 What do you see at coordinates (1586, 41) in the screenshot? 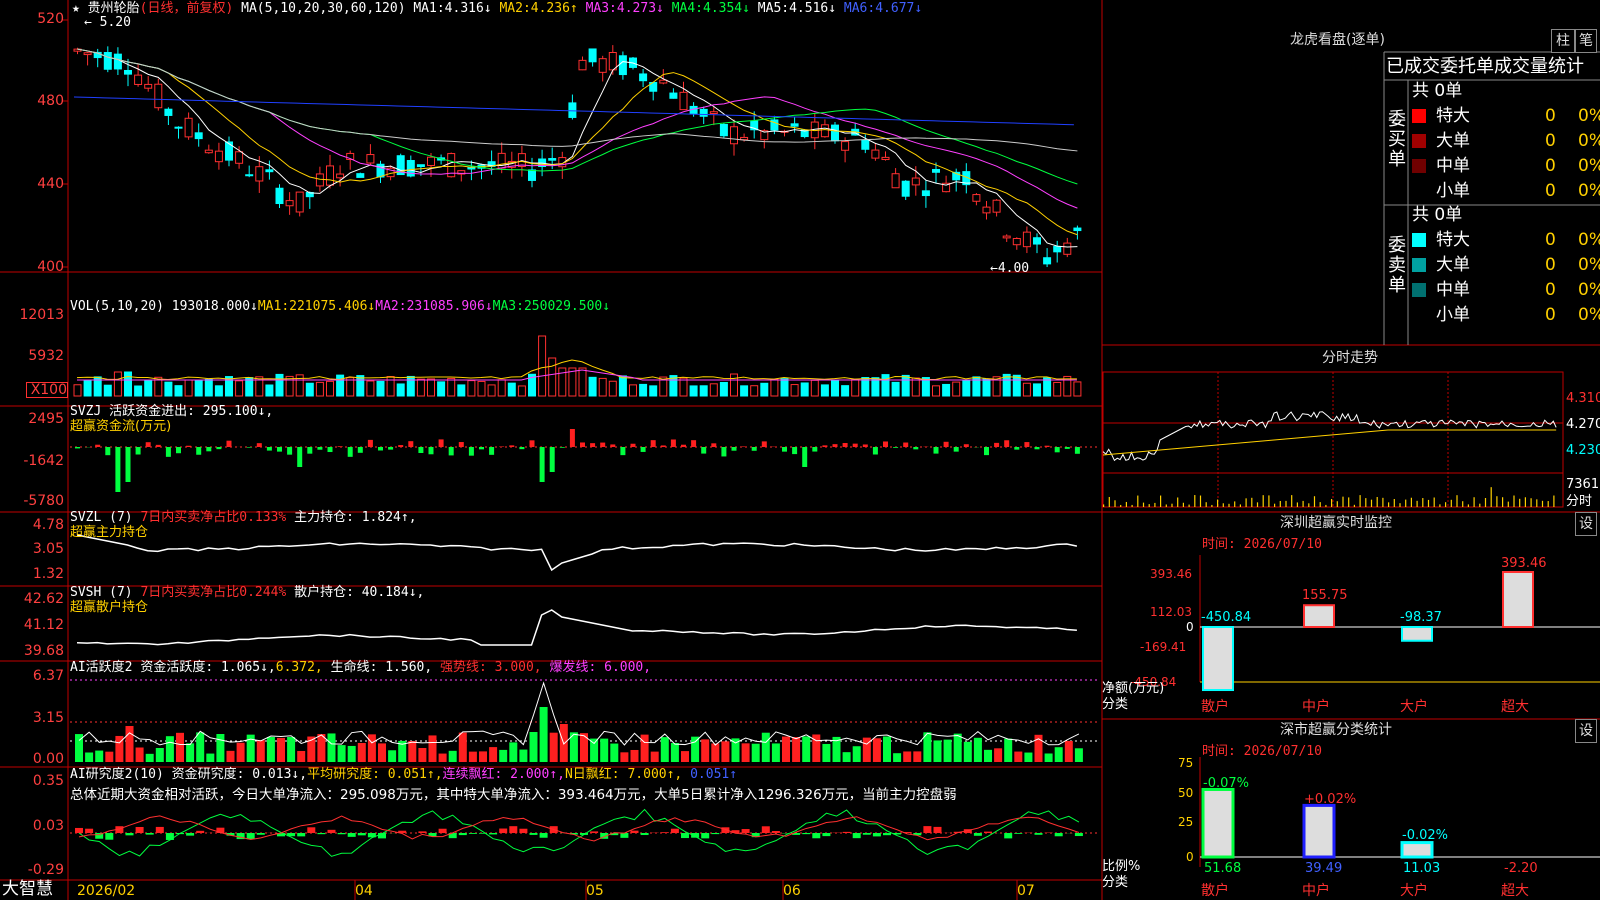
I see `pen-mode-button: 笔` at bounding box center [1586, 41].